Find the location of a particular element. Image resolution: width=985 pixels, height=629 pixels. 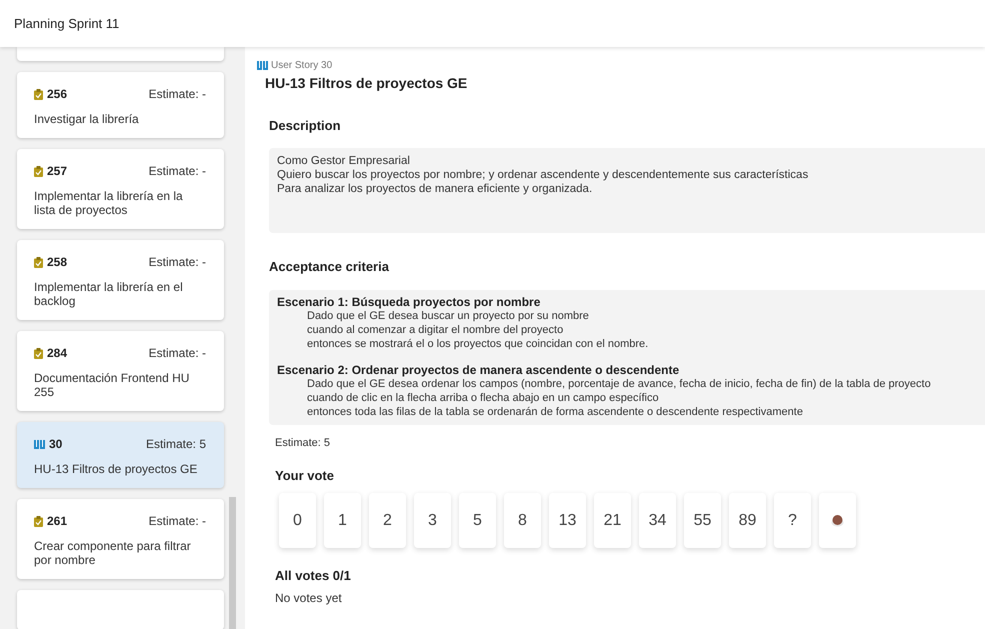

work-item-card: 284 Estimate: - Documentación Frontend HU 255 is located at coordinates (120, 371).